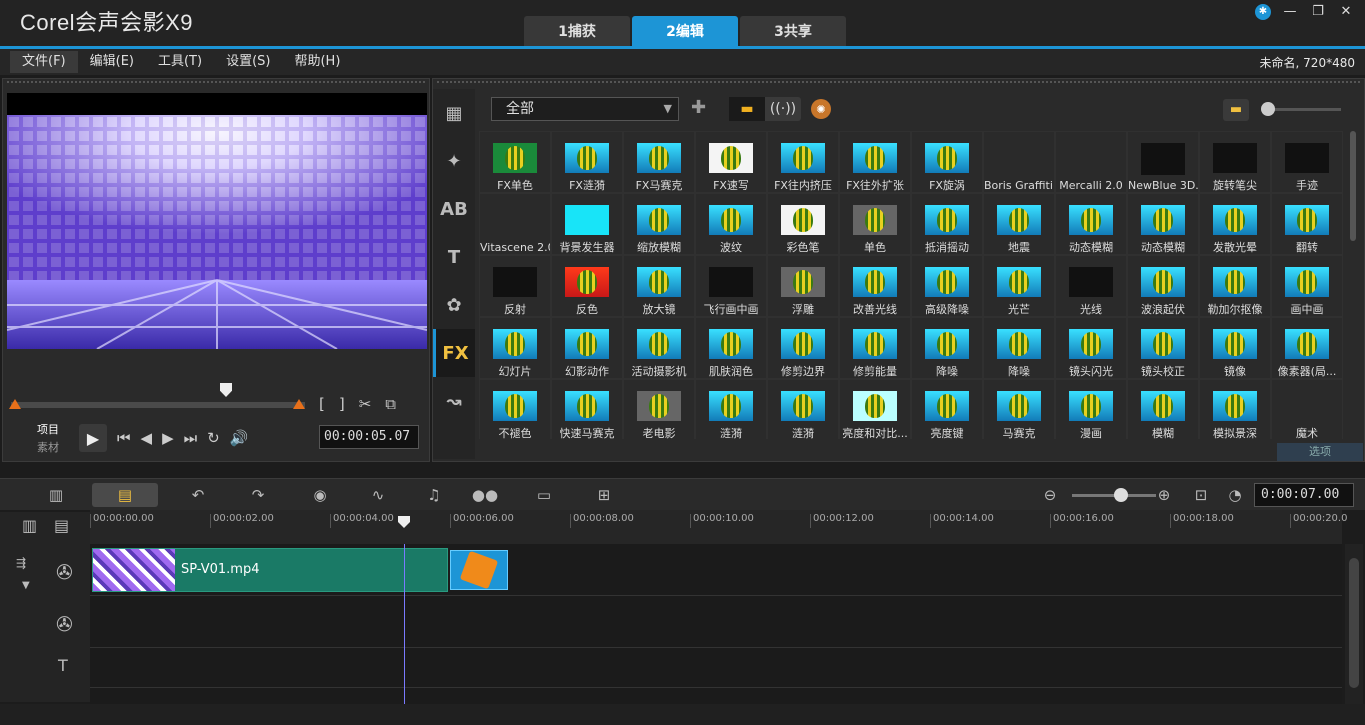 This screenshot has width=1365, height=725. Describe the element at coordinates (1263, 12) in the screenshot. I see `help-snowflake-icon: ✱` at that location.